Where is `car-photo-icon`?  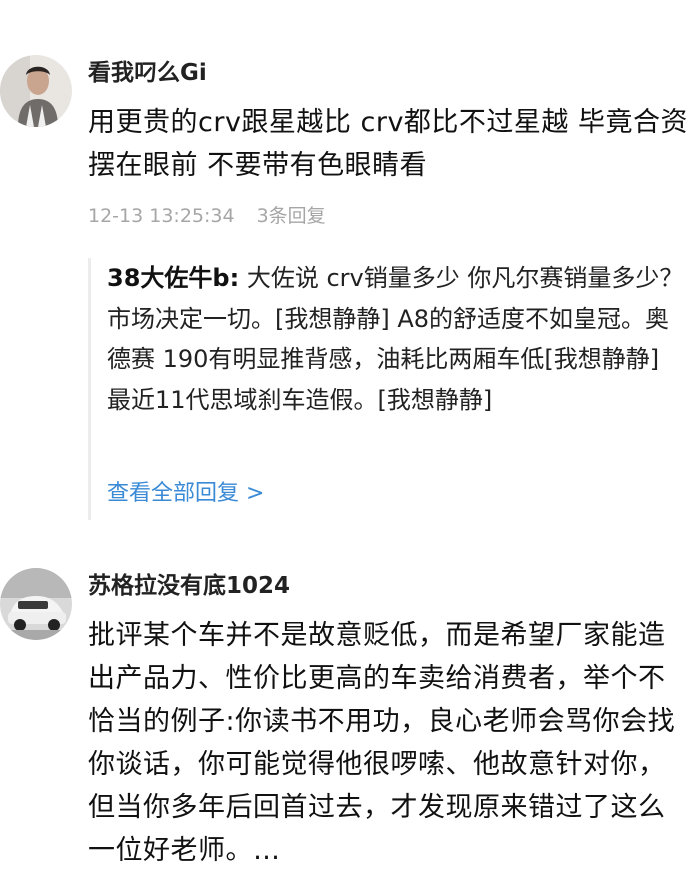
car-photo-icon is located at coordinates (36, 604).